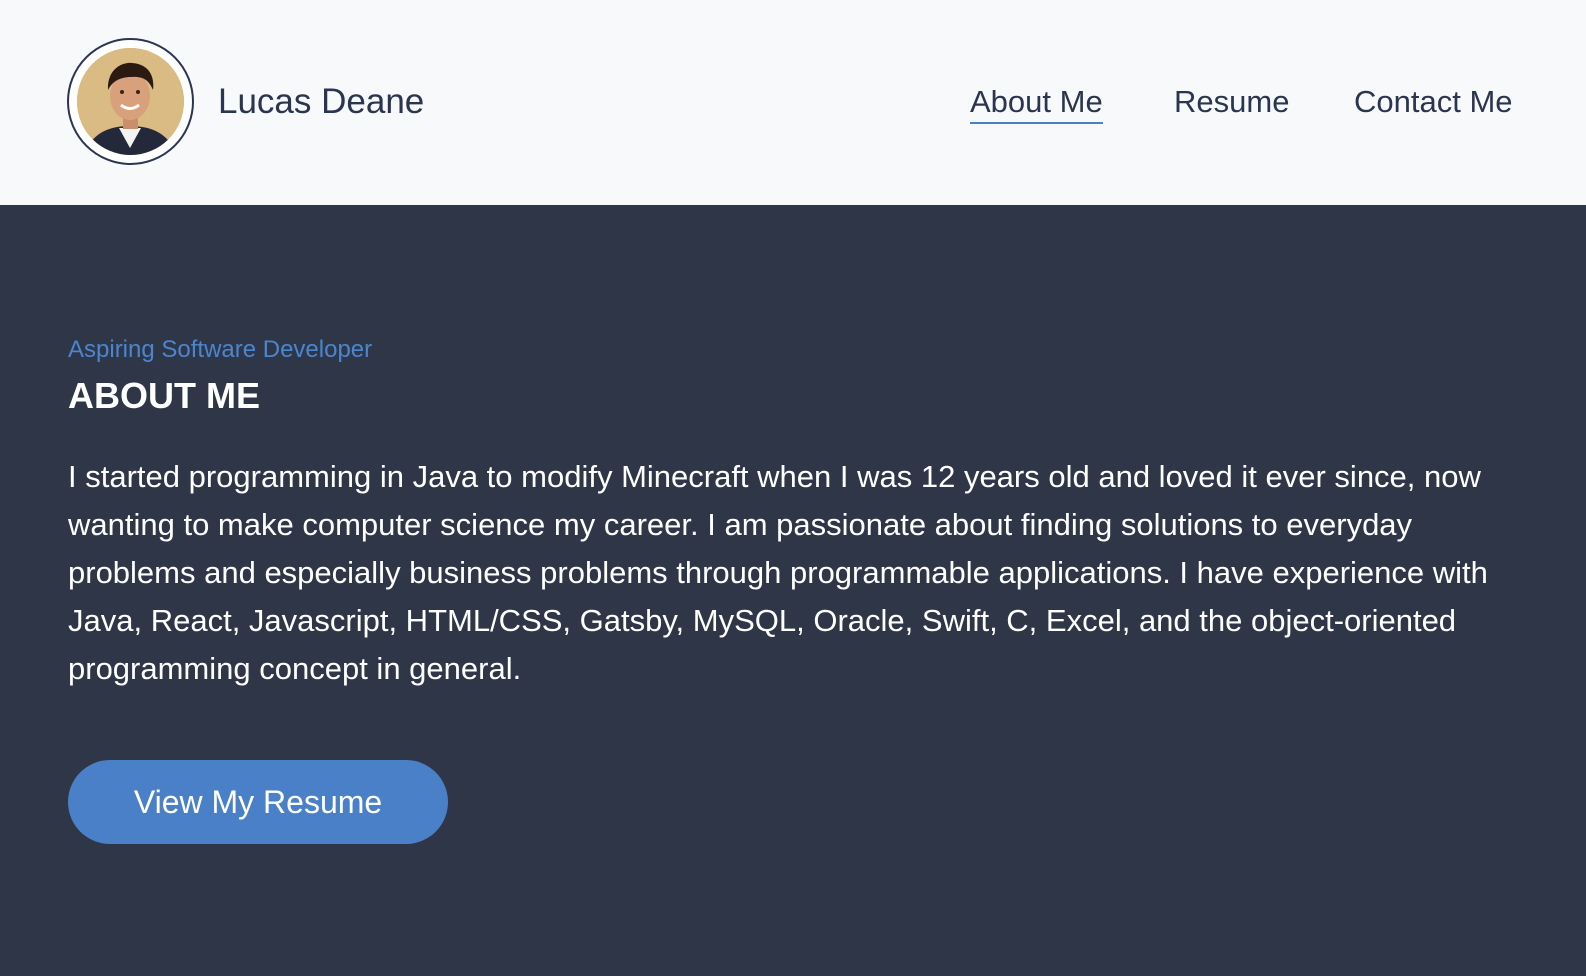 The width and height of the screenshot is (1586, 976). What do you see at coordinates (164, 395) in the screenshot?
I see `about-title: ABOUT ME` at bounding box center [164, 395].